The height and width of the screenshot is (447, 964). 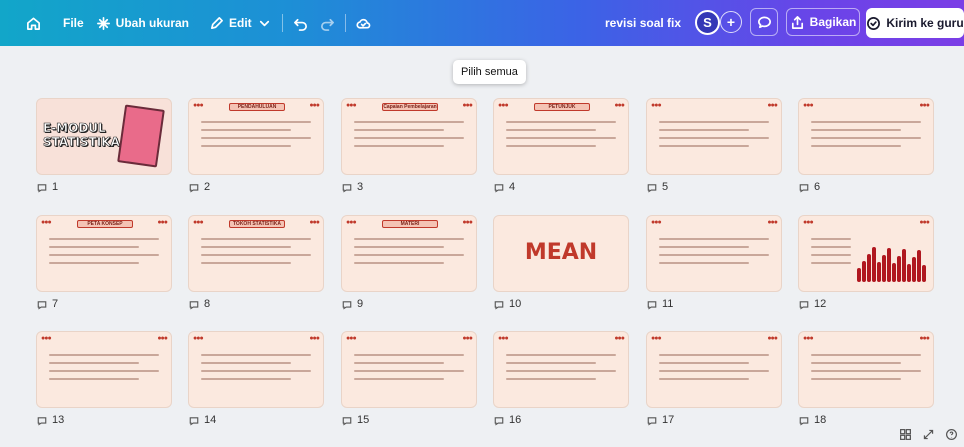 What do you see at coordinates (716, 187) in the screenshot?
I see `page-number-label: 5` at bounding box center [716, 187].